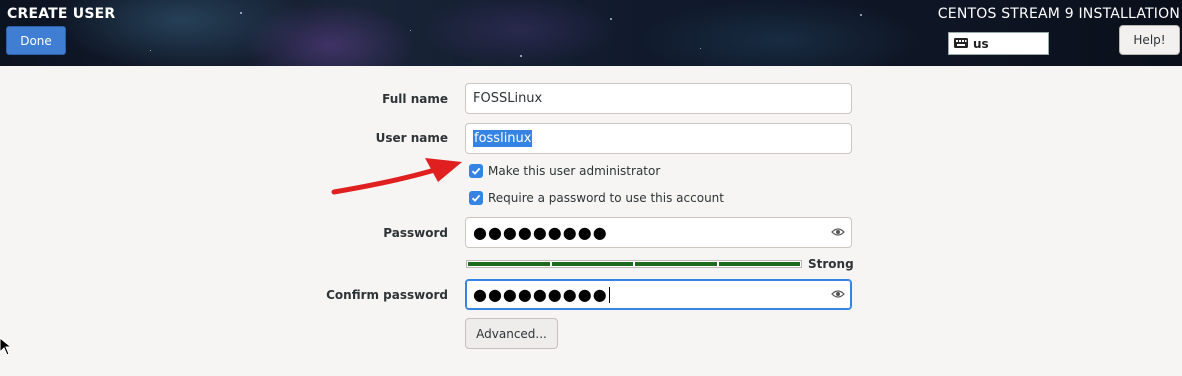  Describe the element at coordinates (61, 14) in the screenshot. I see `spoke-title: CREATE USER` at that location.